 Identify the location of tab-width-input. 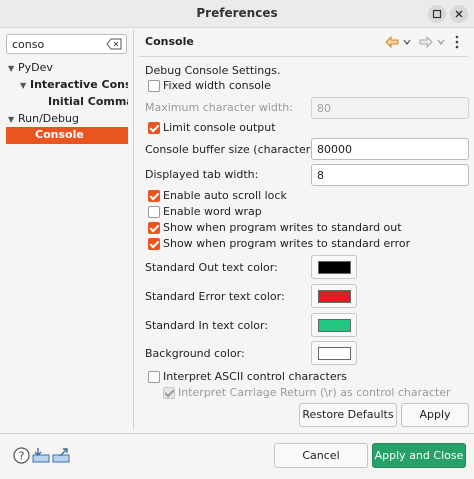
(387, 175).